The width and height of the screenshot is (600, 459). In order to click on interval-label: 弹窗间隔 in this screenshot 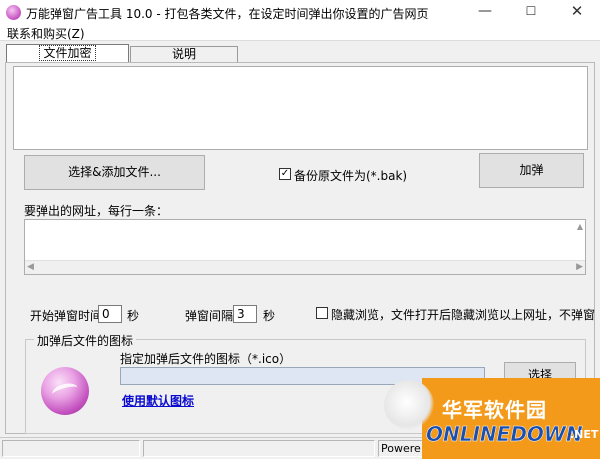, I will do `click(209, 316)`.